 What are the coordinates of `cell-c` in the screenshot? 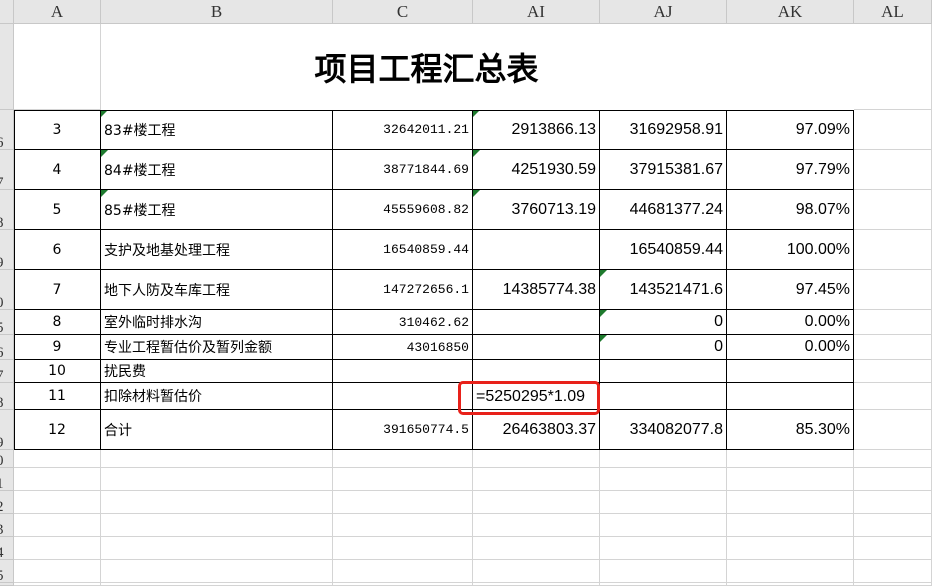 It's located at (403, 396).